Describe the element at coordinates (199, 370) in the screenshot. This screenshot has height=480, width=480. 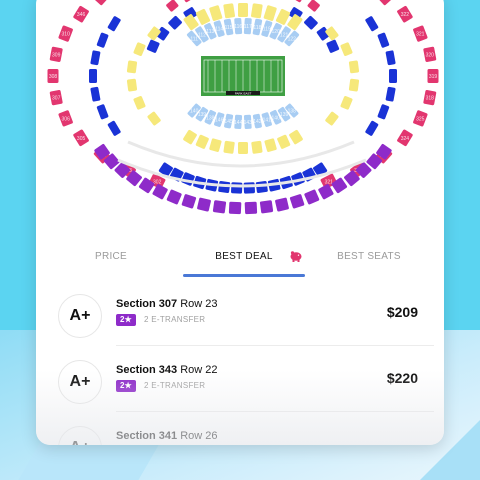
I see `row-label: Row 22` at that location.